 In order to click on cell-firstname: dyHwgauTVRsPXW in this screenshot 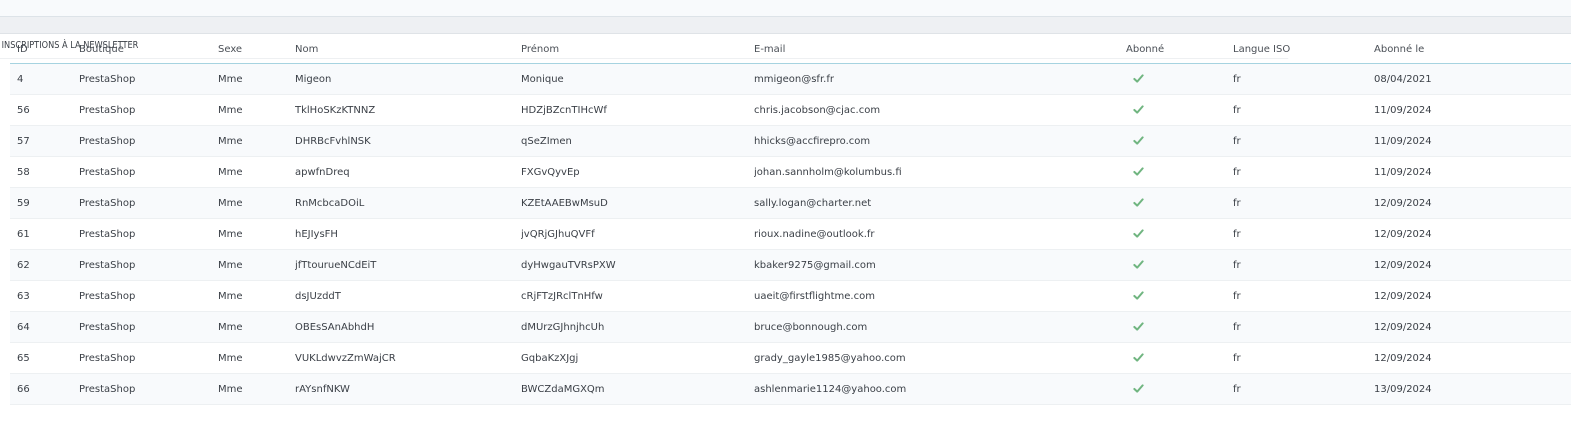, I will do `click(637, 265)`.